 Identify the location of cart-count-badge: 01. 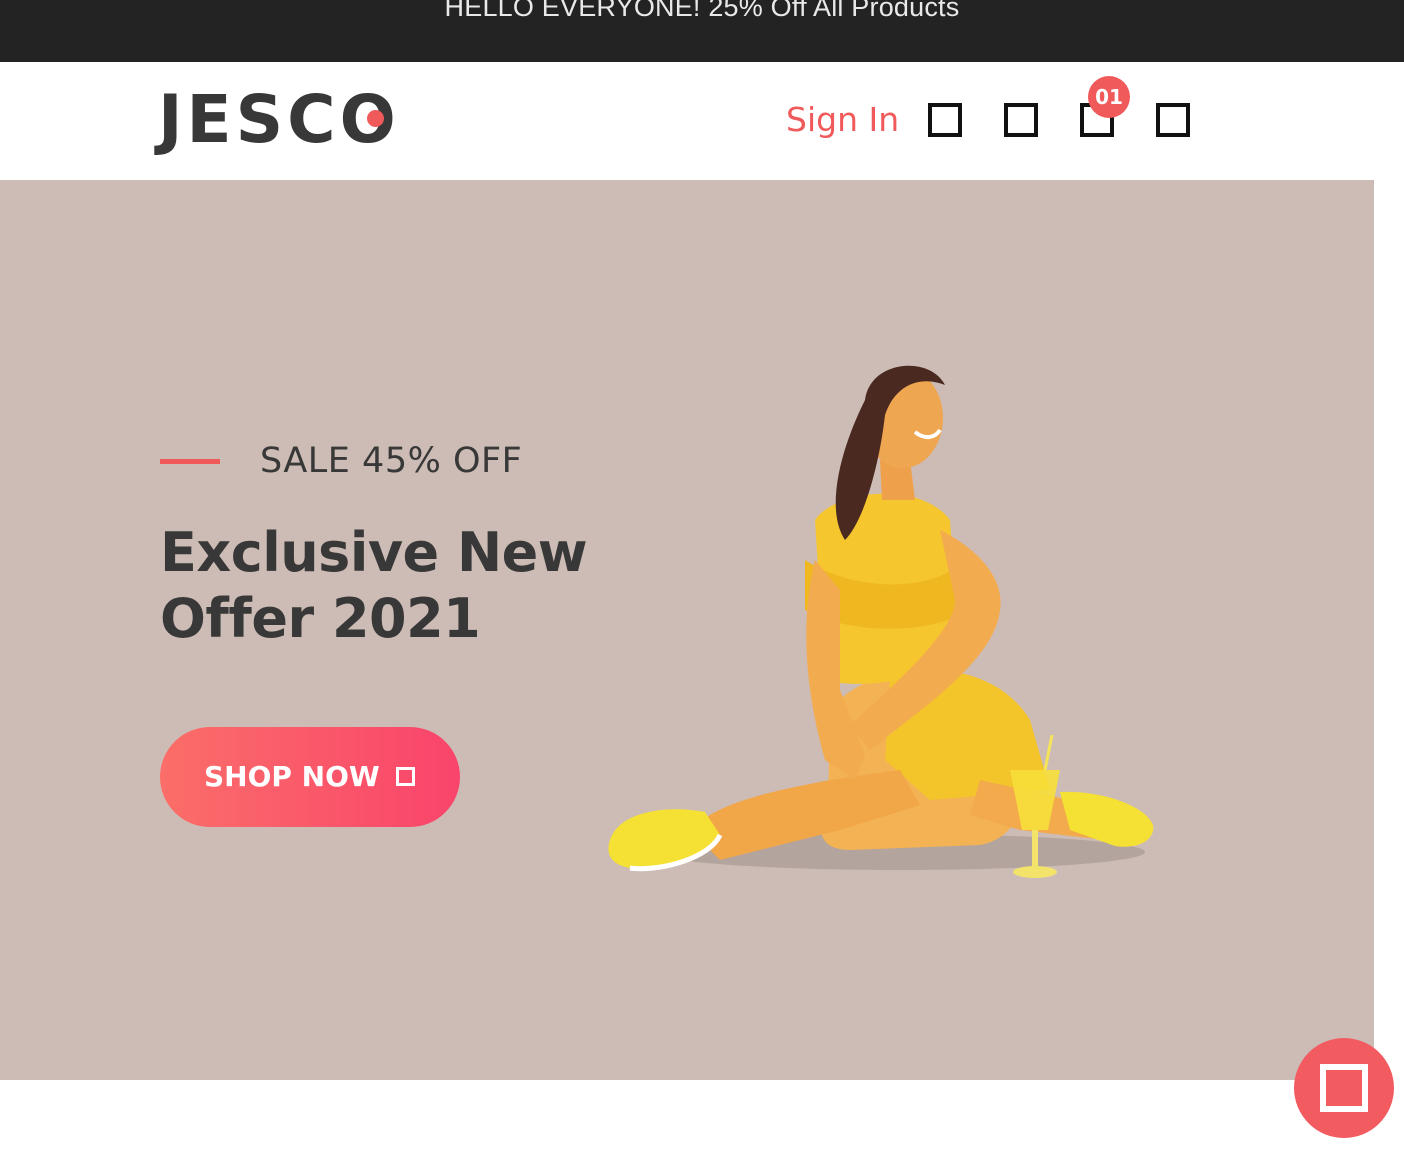
(1109, 97).